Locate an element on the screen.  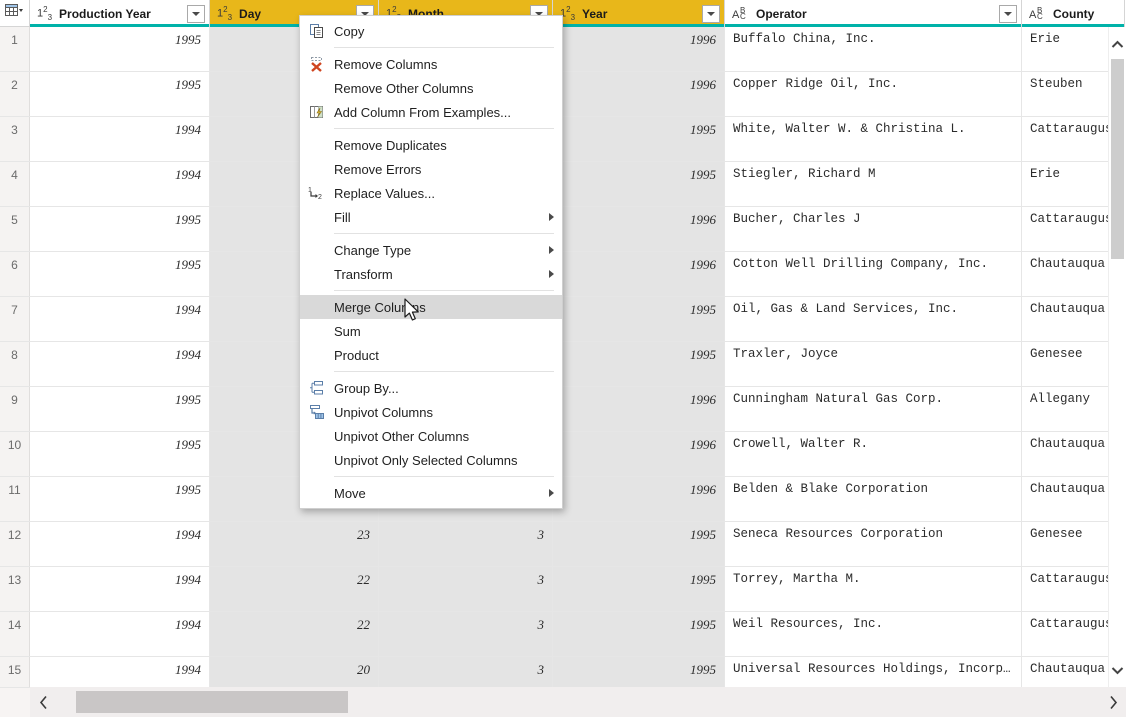
menu-item-fill: Fill is located at coordinates (431, 217).